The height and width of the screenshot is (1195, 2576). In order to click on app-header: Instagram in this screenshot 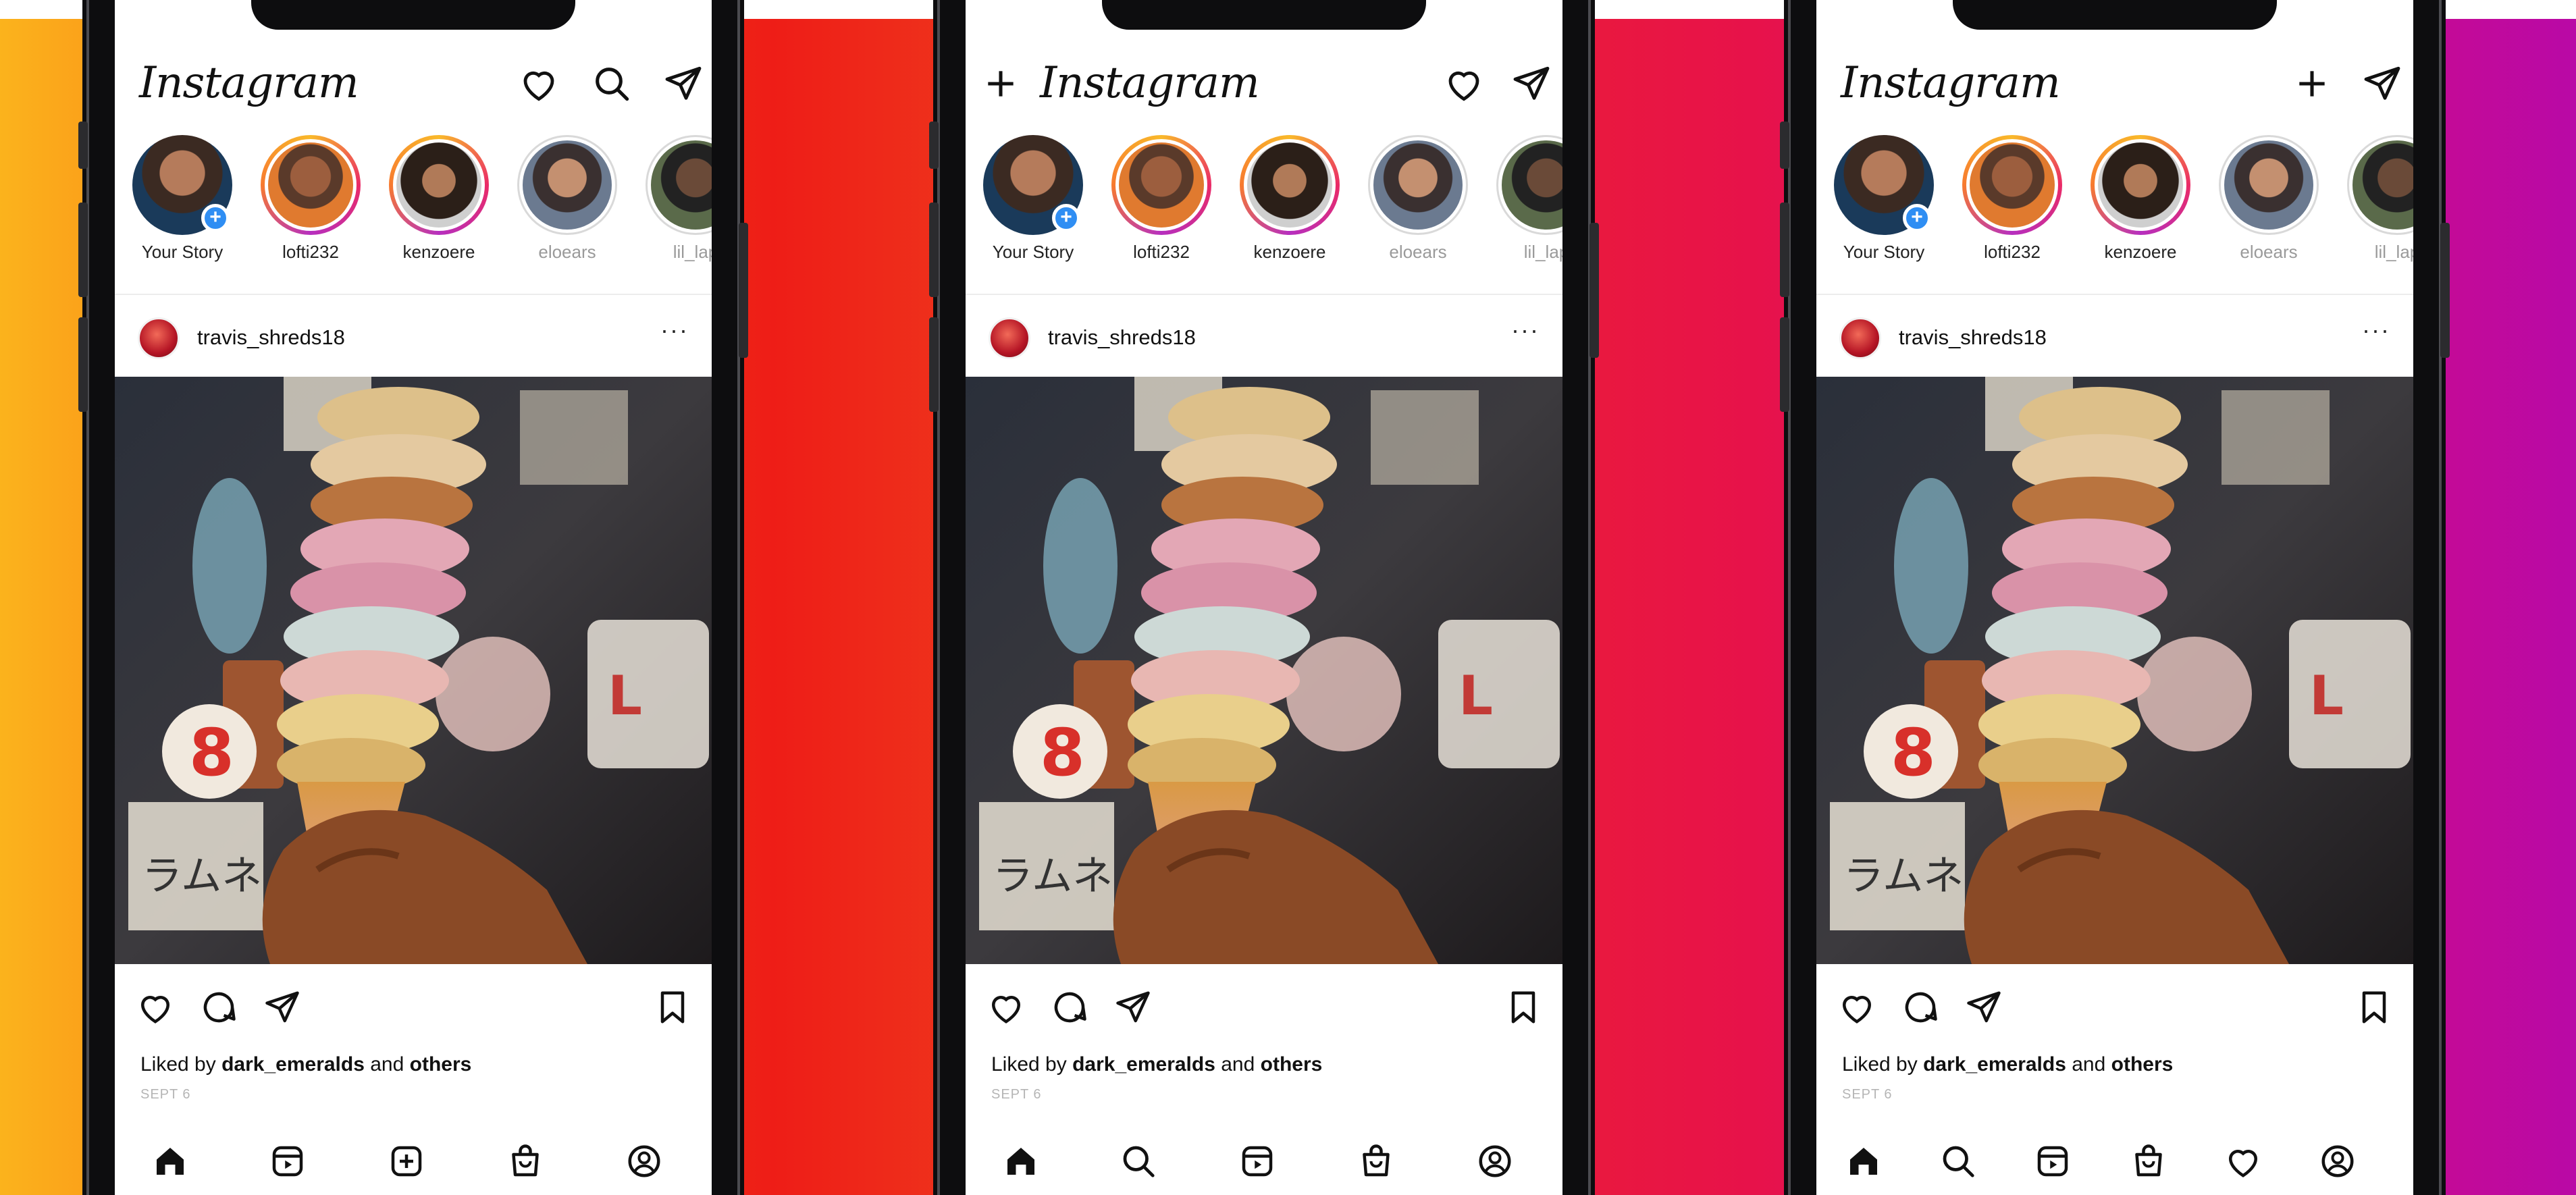, I will do `click(2114, 84)`.